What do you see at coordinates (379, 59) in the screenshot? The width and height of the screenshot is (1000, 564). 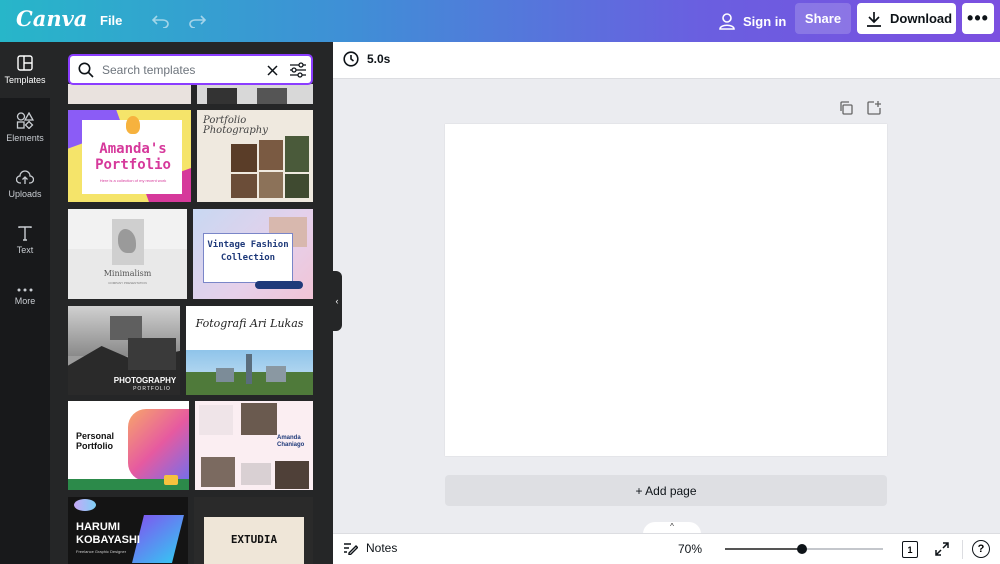 I see `duration-label: 5.0s` at bounding box center [379, 59].